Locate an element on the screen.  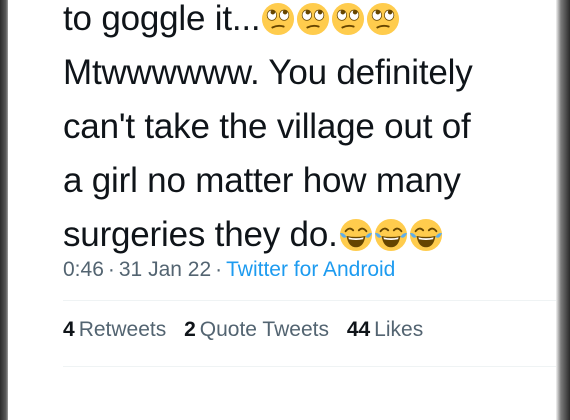
tweet-date: 31 Jan 22 is located at coordinates (165, 269).